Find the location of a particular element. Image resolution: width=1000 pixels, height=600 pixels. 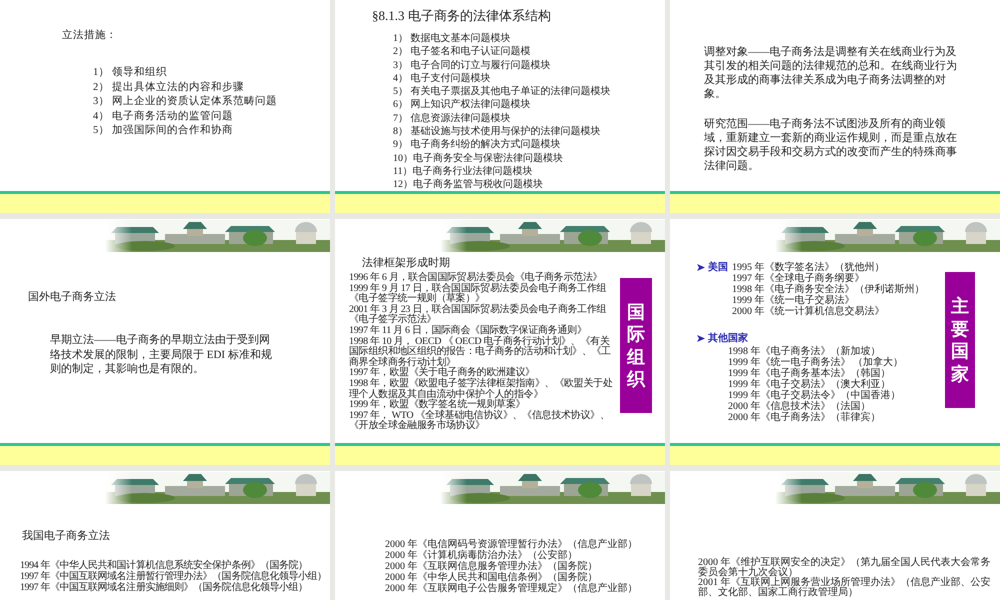

list-item: 1995 年《数字签名法》（犹他州） is located at coordinates (809, 267).